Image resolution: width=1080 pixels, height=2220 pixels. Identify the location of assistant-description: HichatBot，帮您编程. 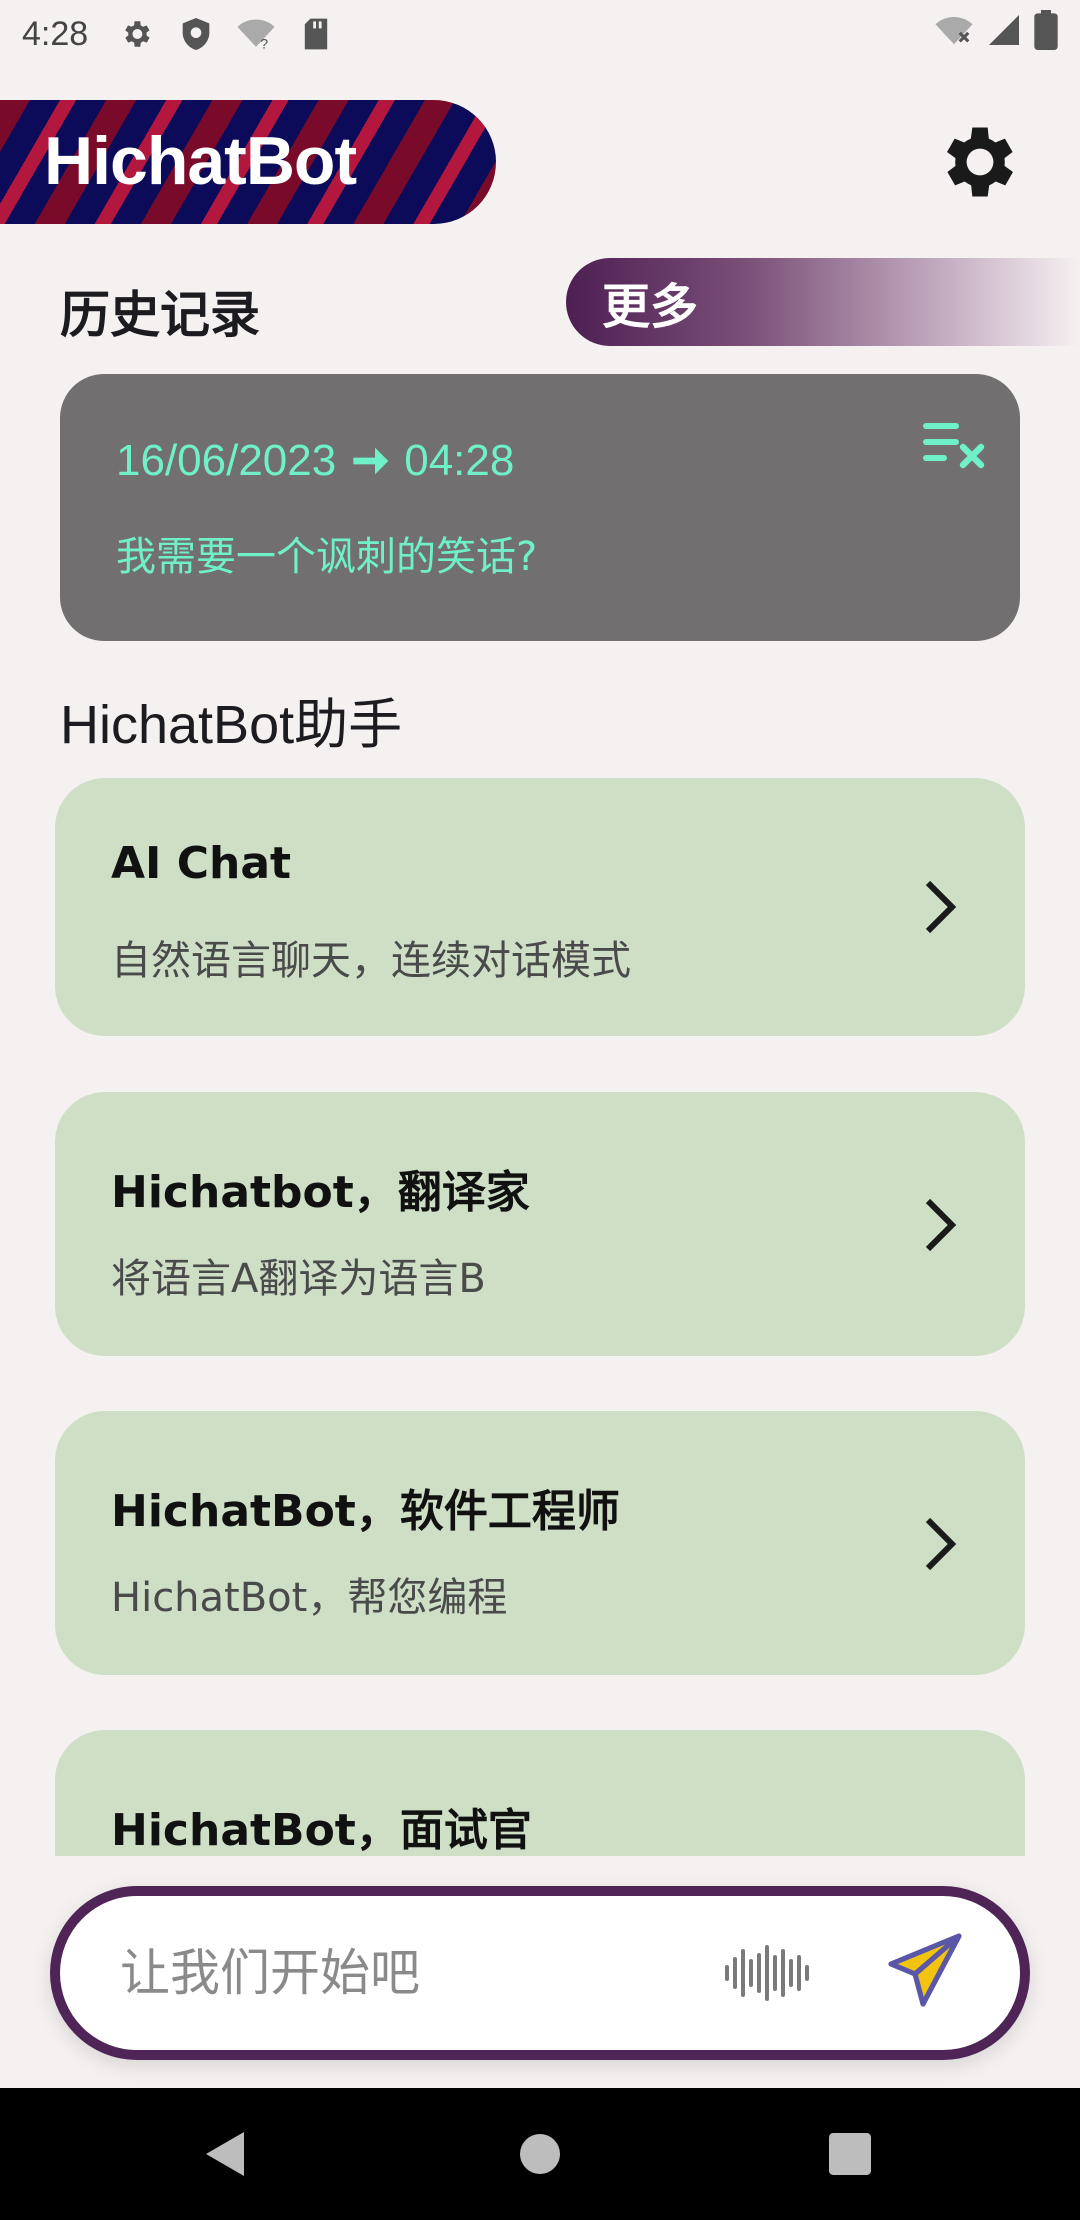
(309, 1598).